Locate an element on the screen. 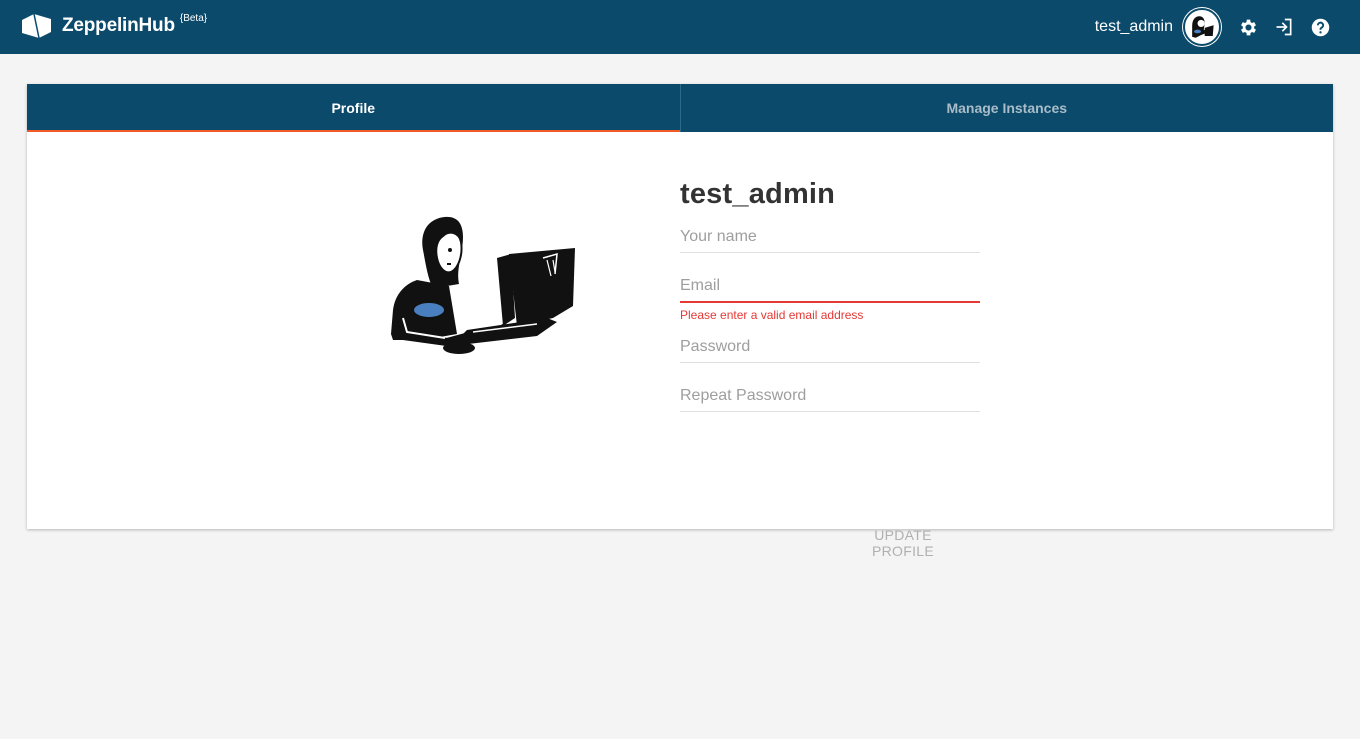  name-field is located at coordinates (830, 237).